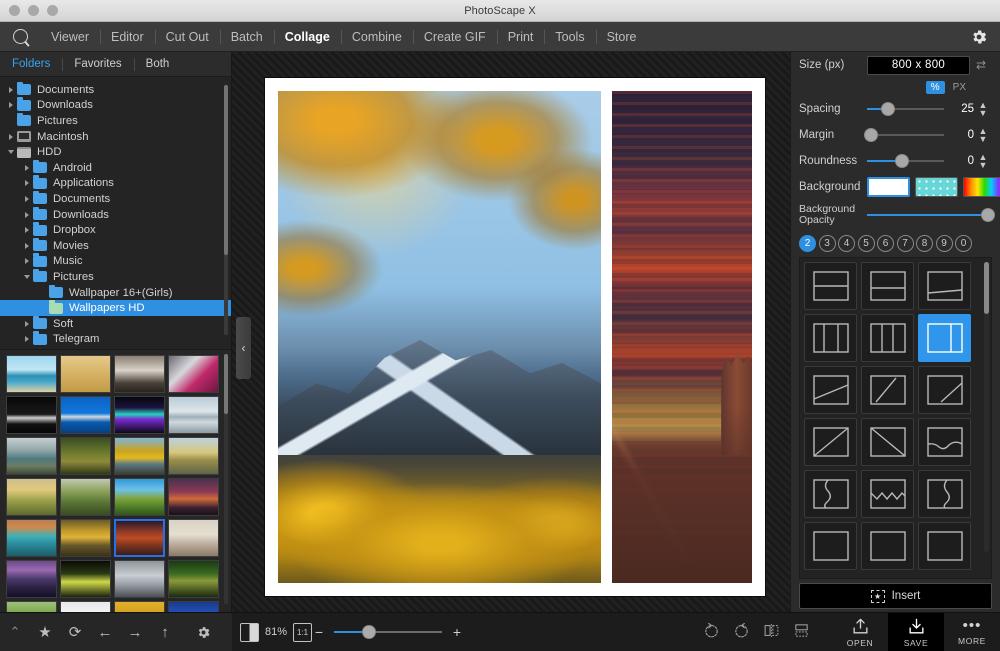 This screenshot has height=651, width=1000. What do you see at coordinates (979, 37) in the screenshot?
I see `settings-gear-icon` at bounding box center [979, 37].